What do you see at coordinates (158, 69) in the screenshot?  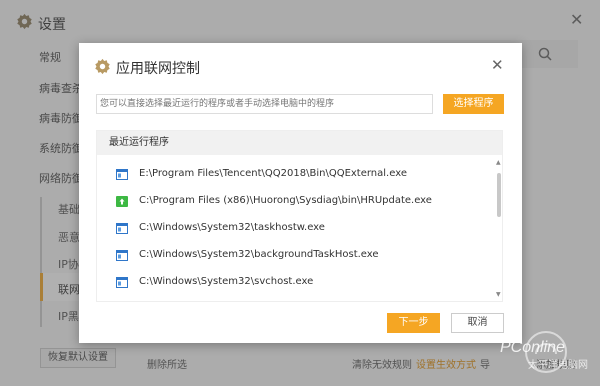 I see `dialog-title: 应用联网控制` at bounding box center [158, 69].